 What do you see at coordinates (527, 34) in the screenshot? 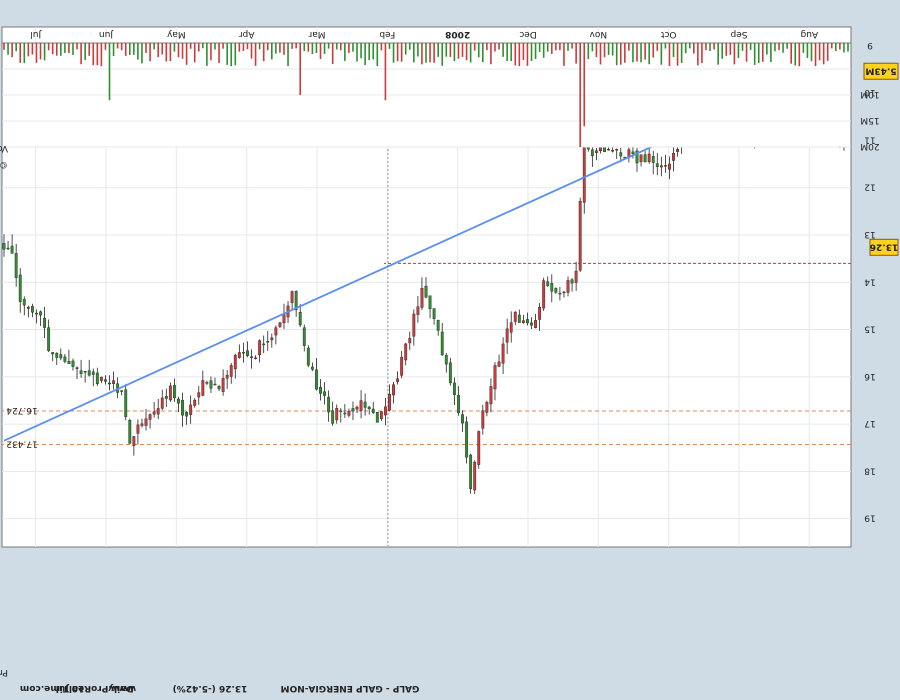
I see `month-label: Dec` at bounding box center [527, 34].